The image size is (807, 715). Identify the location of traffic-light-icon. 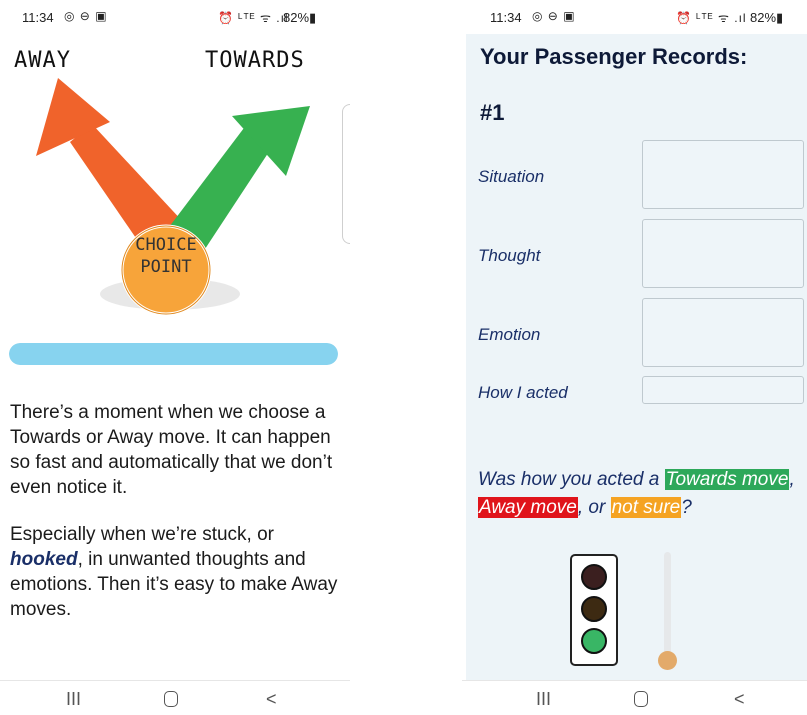
(594, 610).